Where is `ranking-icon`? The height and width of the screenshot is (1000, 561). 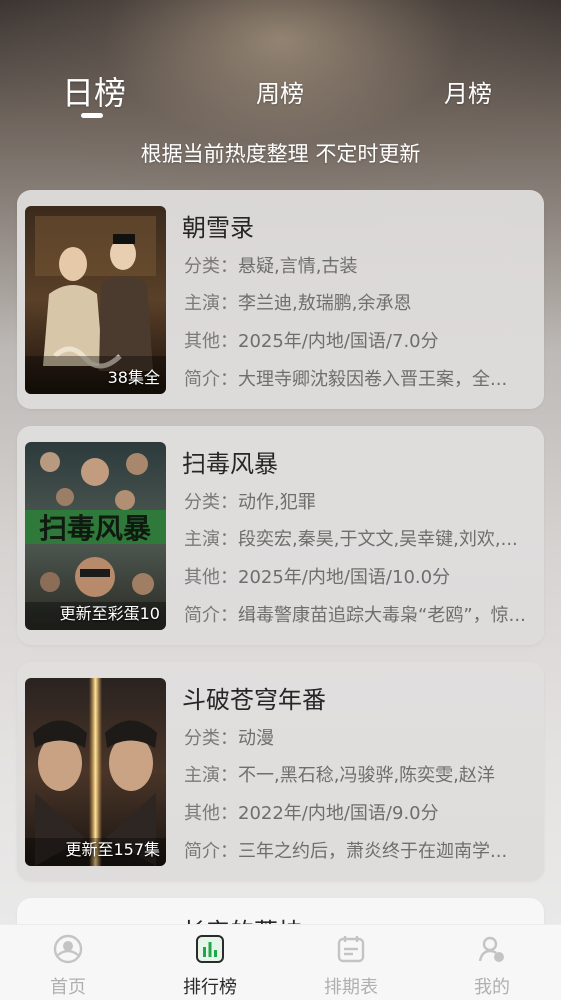
ranking-icon is located at coordinates (210, 949).